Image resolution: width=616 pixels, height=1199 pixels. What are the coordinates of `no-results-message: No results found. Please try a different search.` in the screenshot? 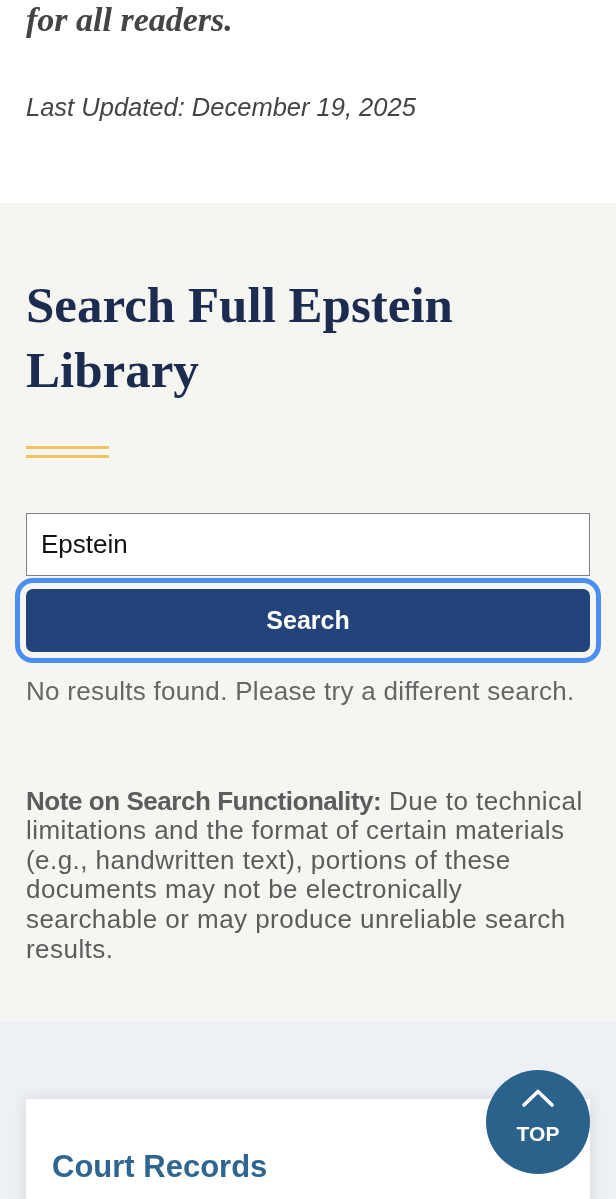 It's located at (301, 692).